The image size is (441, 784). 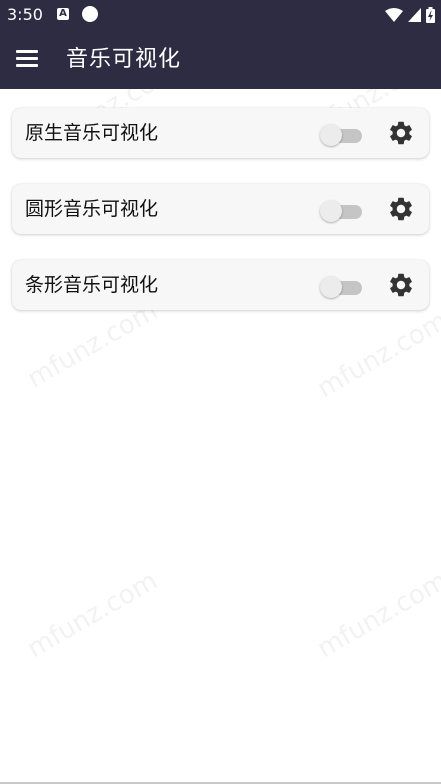 I want to click on item-label: 圆形音乐可视化, so click(x=92, y=209).